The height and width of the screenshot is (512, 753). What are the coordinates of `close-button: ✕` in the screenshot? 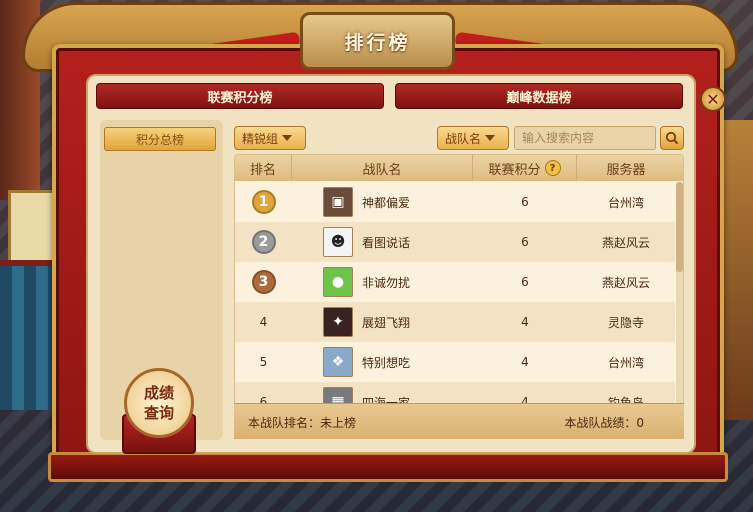 It's located at (713, 99).